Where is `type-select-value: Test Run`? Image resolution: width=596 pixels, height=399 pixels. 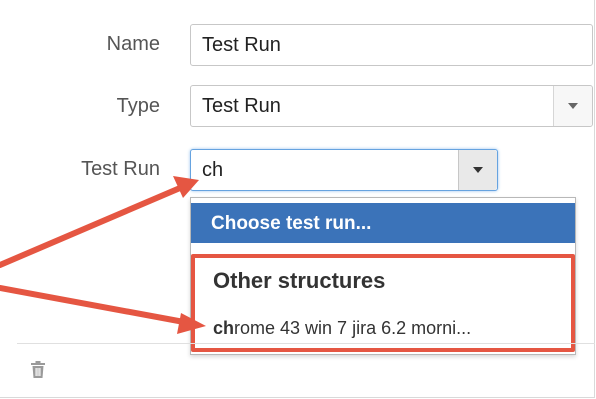 type-select-value: Test Run is located at coordinates (241, 106).